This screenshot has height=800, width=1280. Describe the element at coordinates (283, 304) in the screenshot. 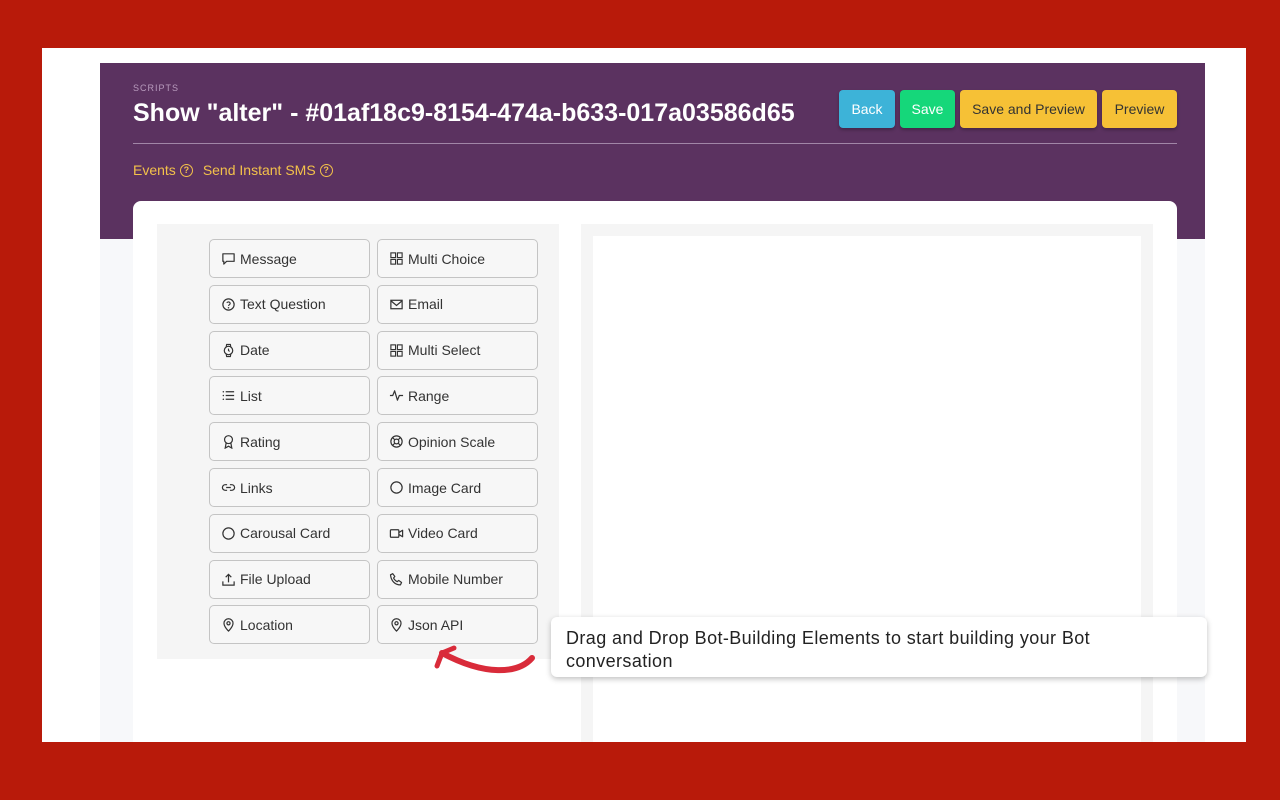

I see `element-label: Text Question` at that location.